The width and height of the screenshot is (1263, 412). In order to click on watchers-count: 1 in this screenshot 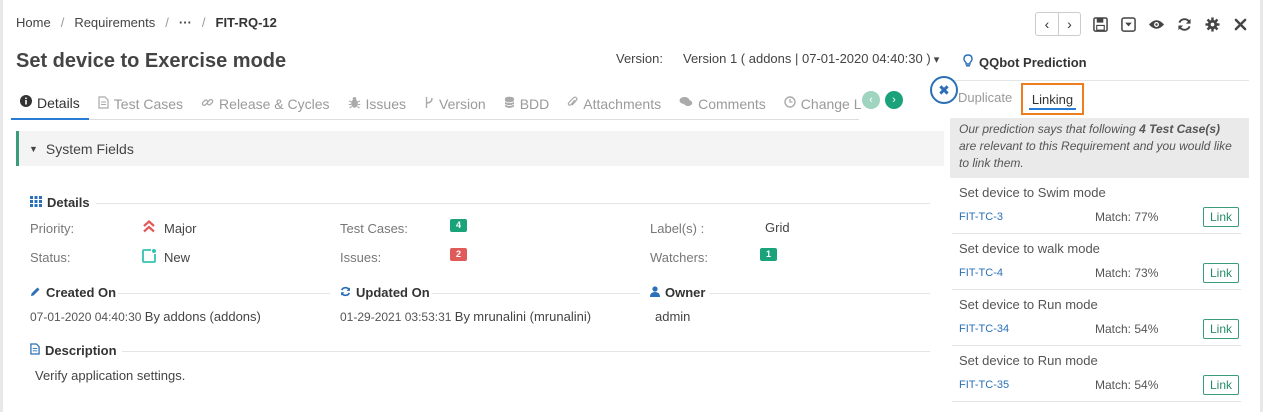, I will do `click(768, 254)`.